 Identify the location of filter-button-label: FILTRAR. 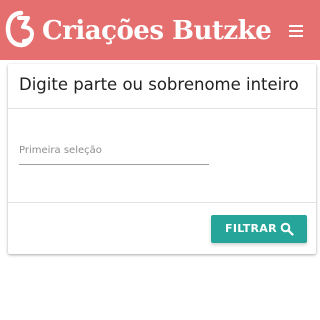
(251, 228).